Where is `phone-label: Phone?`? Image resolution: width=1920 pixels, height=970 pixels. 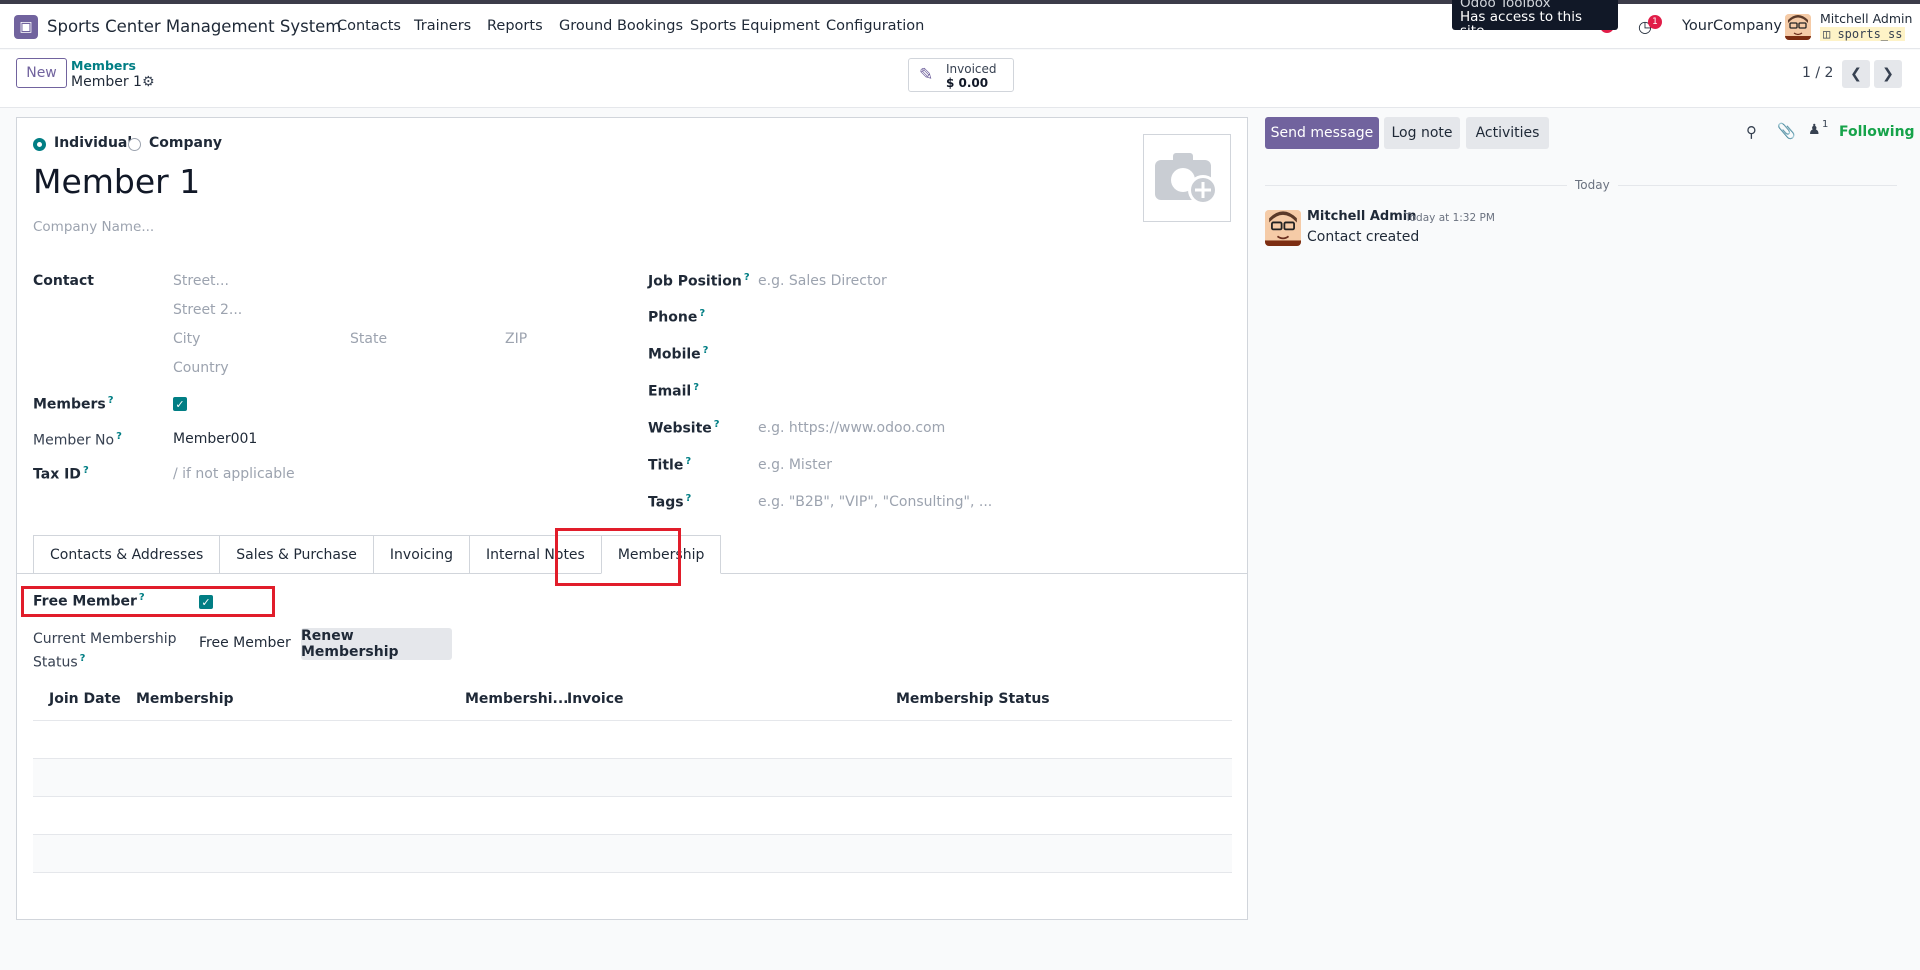 phone-label: Phone? is located at coordinates (676, 317).